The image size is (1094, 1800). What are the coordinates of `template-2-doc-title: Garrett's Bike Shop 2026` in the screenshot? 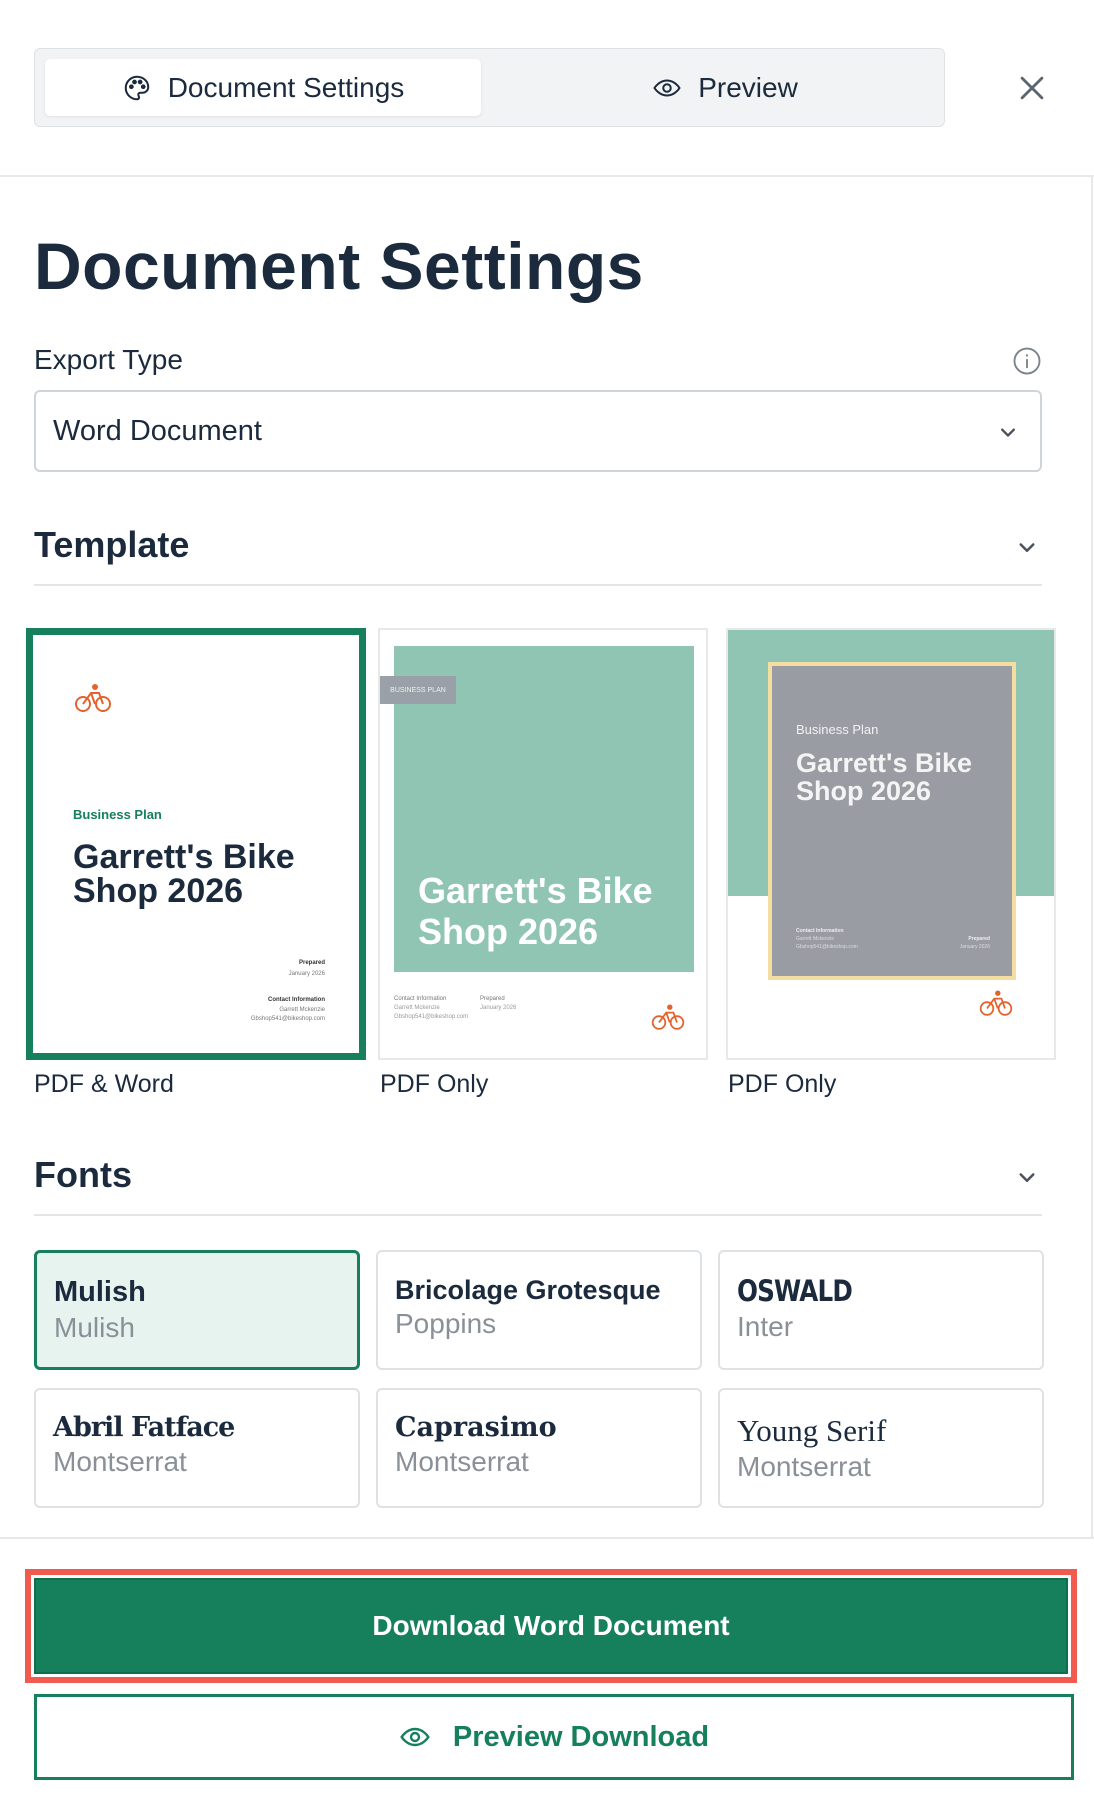 It's located at (535, 911).